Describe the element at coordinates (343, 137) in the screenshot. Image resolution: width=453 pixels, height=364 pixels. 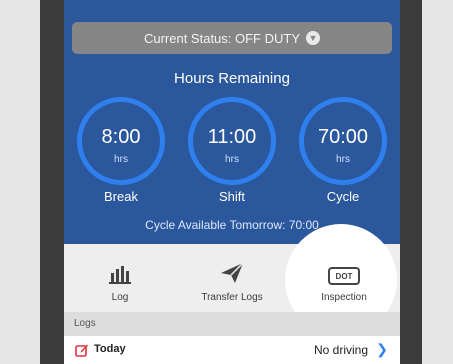
I see `cycle-value: 70:00` at that location.